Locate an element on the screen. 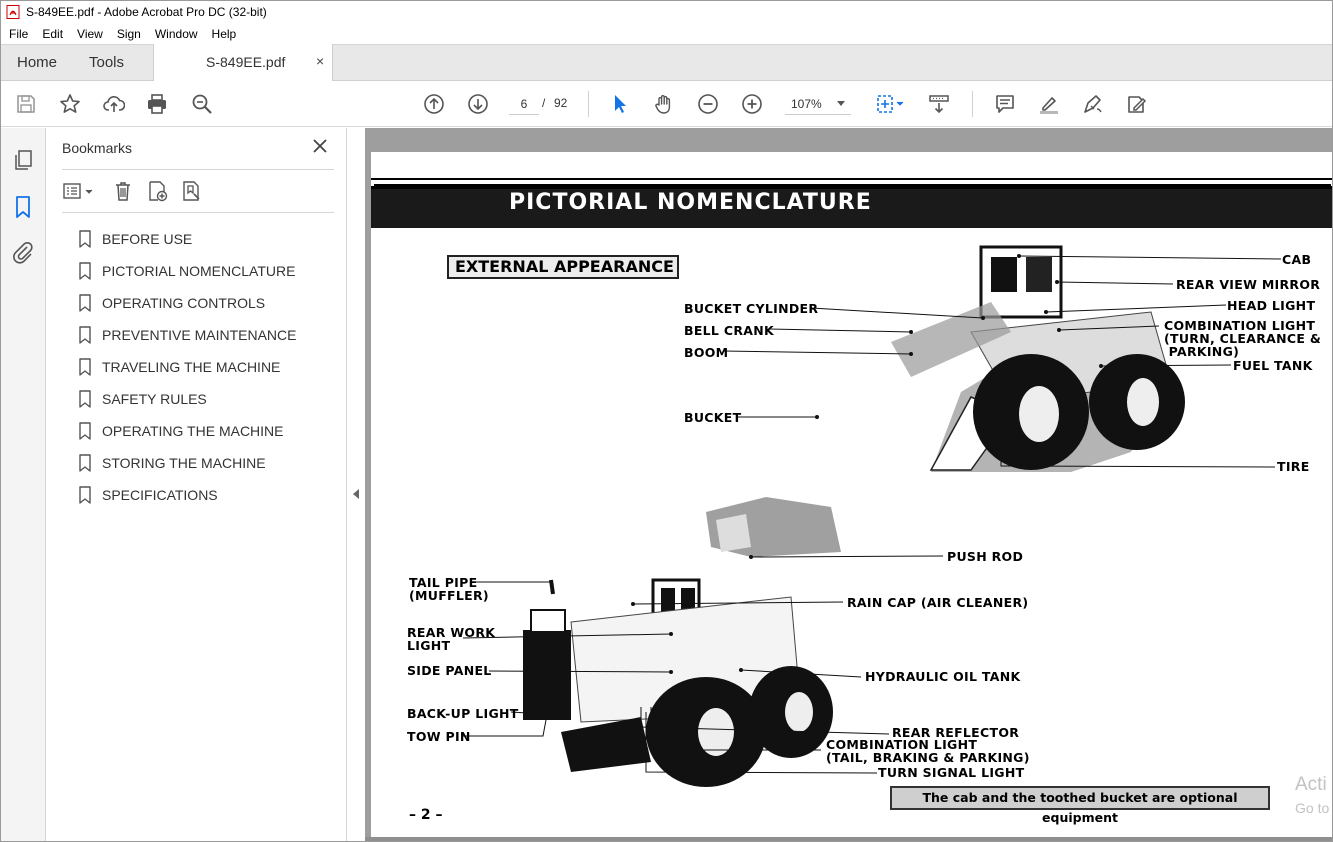 The height and width of the screenshot is (842, 1333). bookmark-item-pictorial-nomenclature: PICTORIAL NOMENCLATURE is located at coordinates (208, 271).